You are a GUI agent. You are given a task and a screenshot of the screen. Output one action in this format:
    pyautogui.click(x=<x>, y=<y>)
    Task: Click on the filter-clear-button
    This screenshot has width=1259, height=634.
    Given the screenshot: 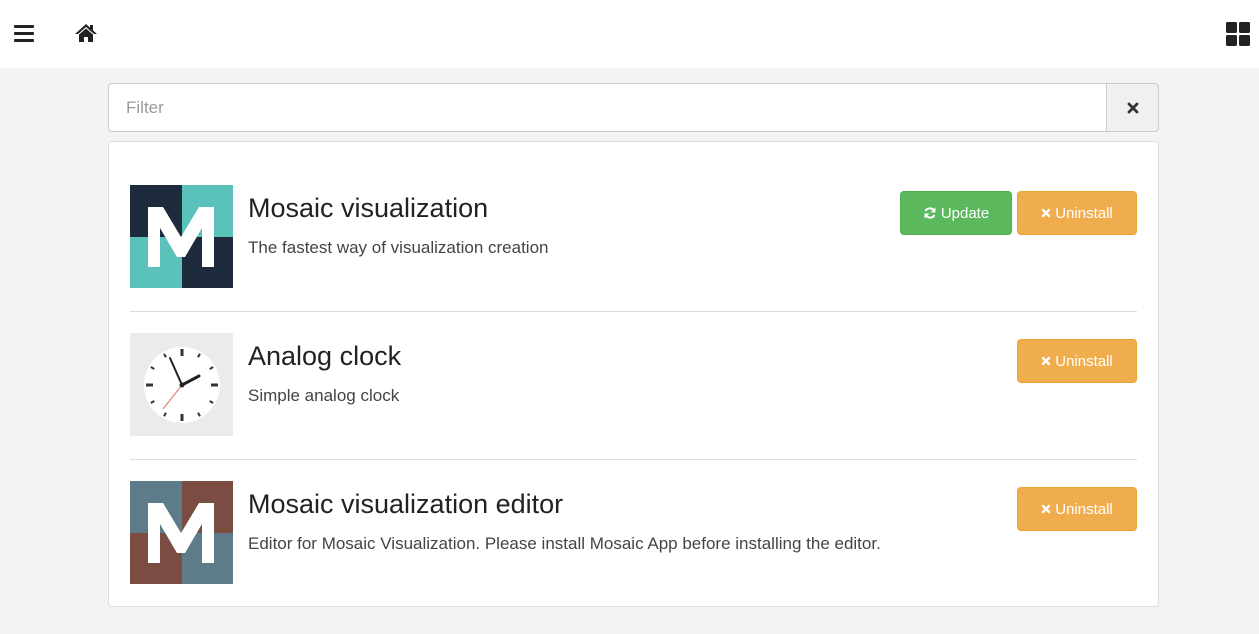 What is the action you would take?
    pyautogui.click(x=1132, y=107)
    